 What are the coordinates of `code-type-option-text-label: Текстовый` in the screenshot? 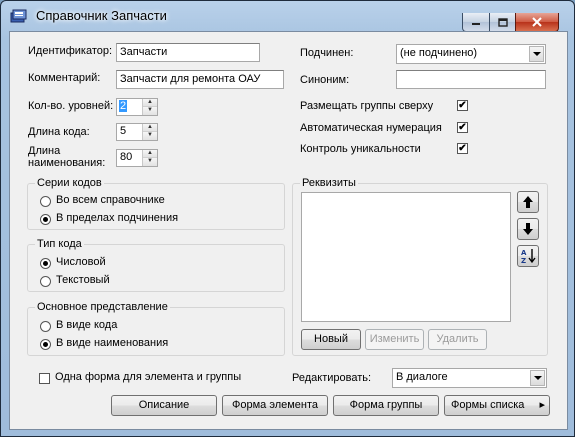 It's located at (83, 280).